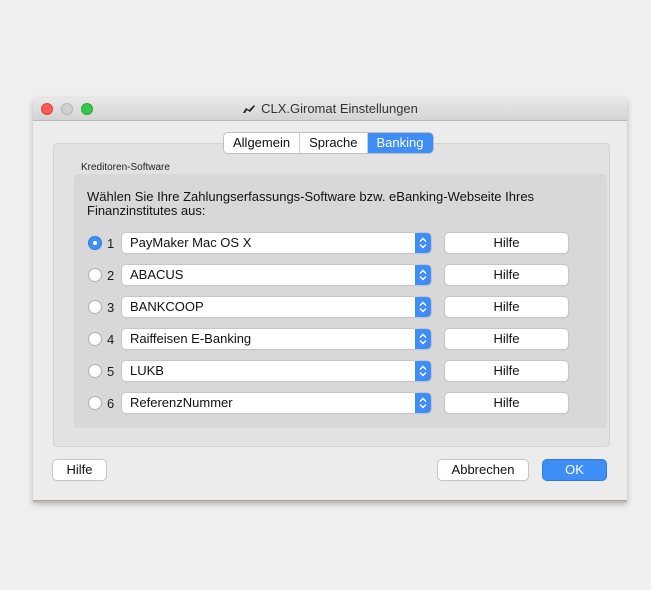 The height and width of the screenshot is (590, 651). I want to click on option-number-5: 5, so click(111, 371).